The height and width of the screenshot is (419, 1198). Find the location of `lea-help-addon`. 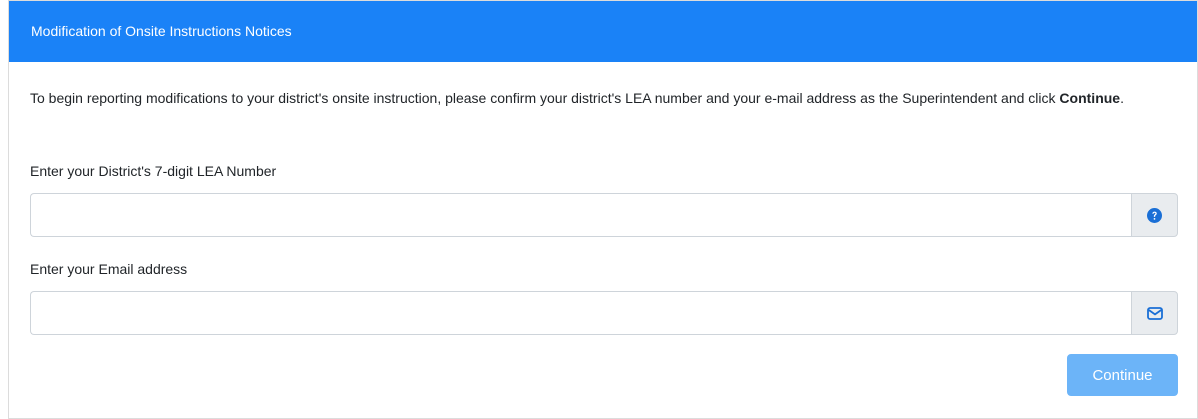

lea-help-addon is located at coordinates (1154, 215).